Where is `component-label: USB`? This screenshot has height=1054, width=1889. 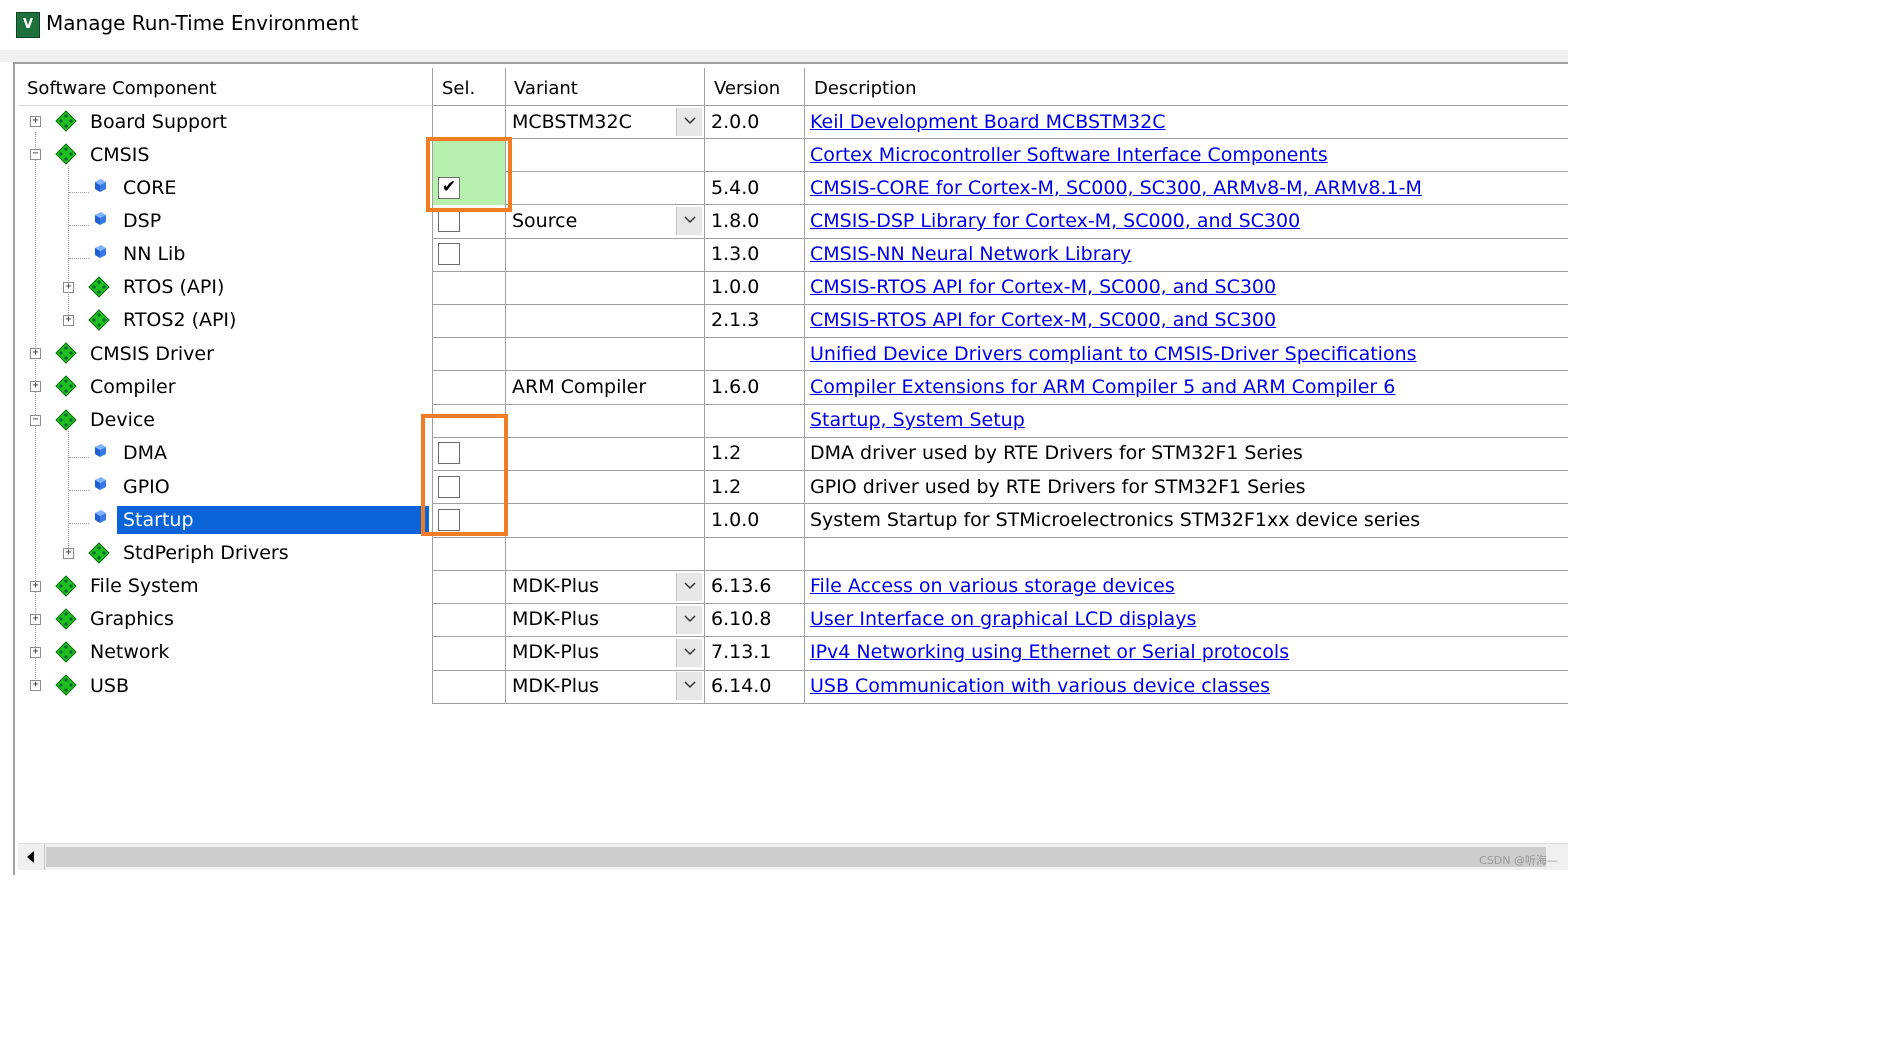 component-label: USB is located at coordinates (109, 686).